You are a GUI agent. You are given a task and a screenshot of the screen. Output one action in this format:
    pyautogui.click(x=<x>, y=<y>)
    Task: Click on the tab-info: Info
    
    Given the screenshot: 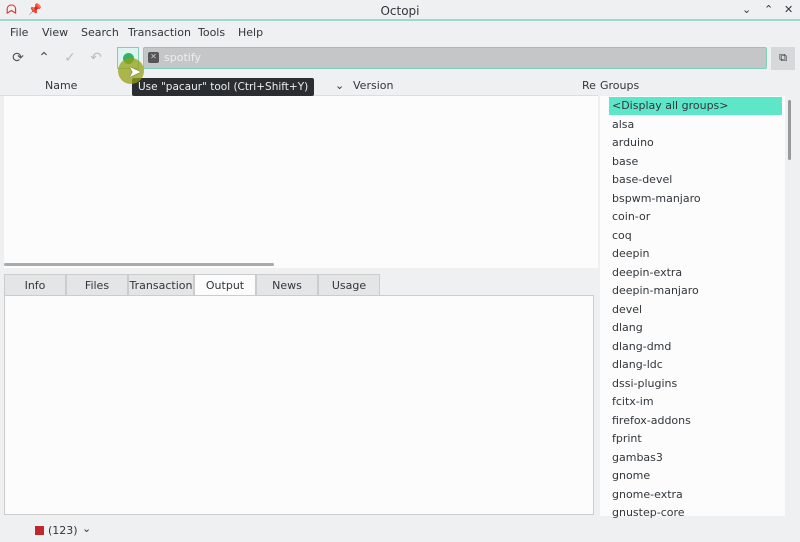 What is the action you would take?
    pyautogui.click(x=35, y=285)
    